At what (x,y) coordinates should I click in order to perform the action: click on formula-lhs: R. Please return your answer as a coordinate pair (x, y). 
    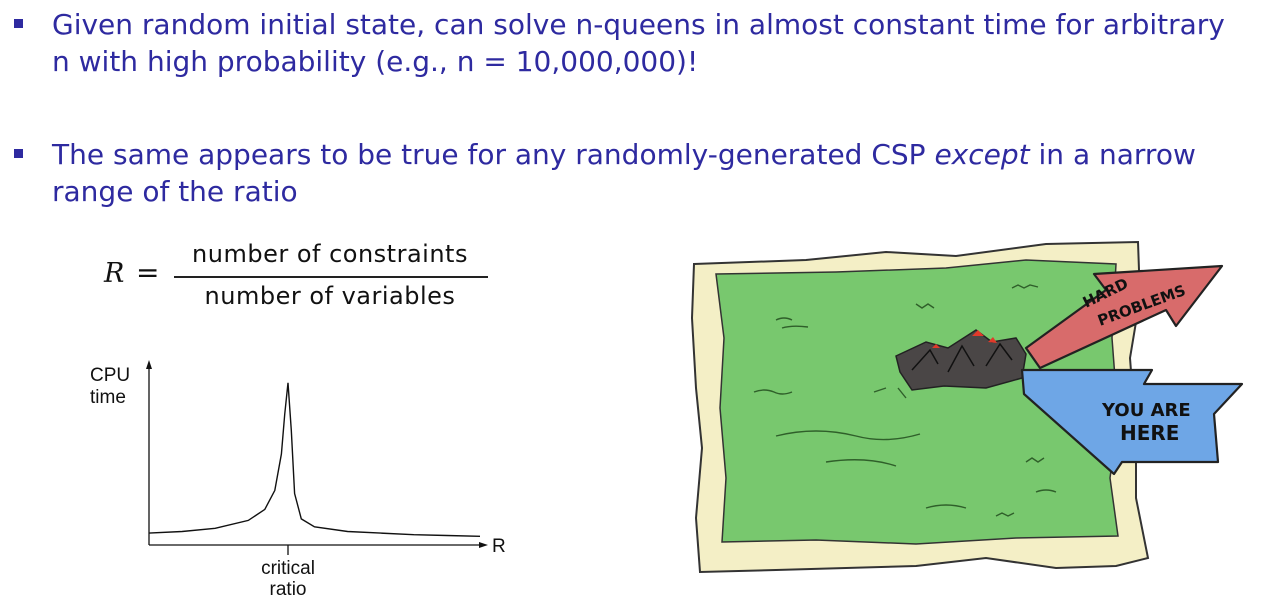
    Looking at the image, I should click on (114, 273).